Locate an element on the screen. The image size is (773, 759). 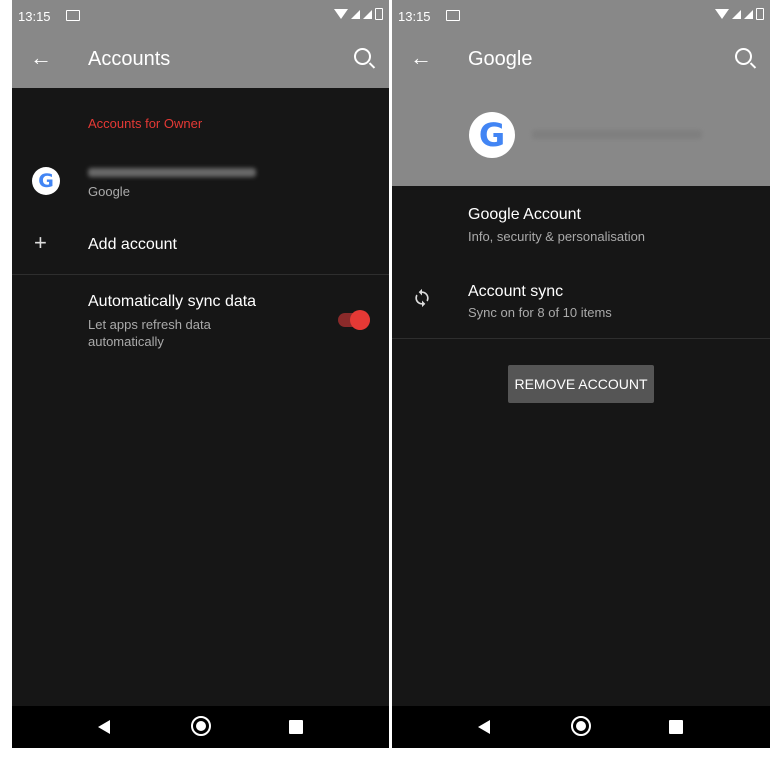
auto-sync-toggle is located at coordinates (354, 320).